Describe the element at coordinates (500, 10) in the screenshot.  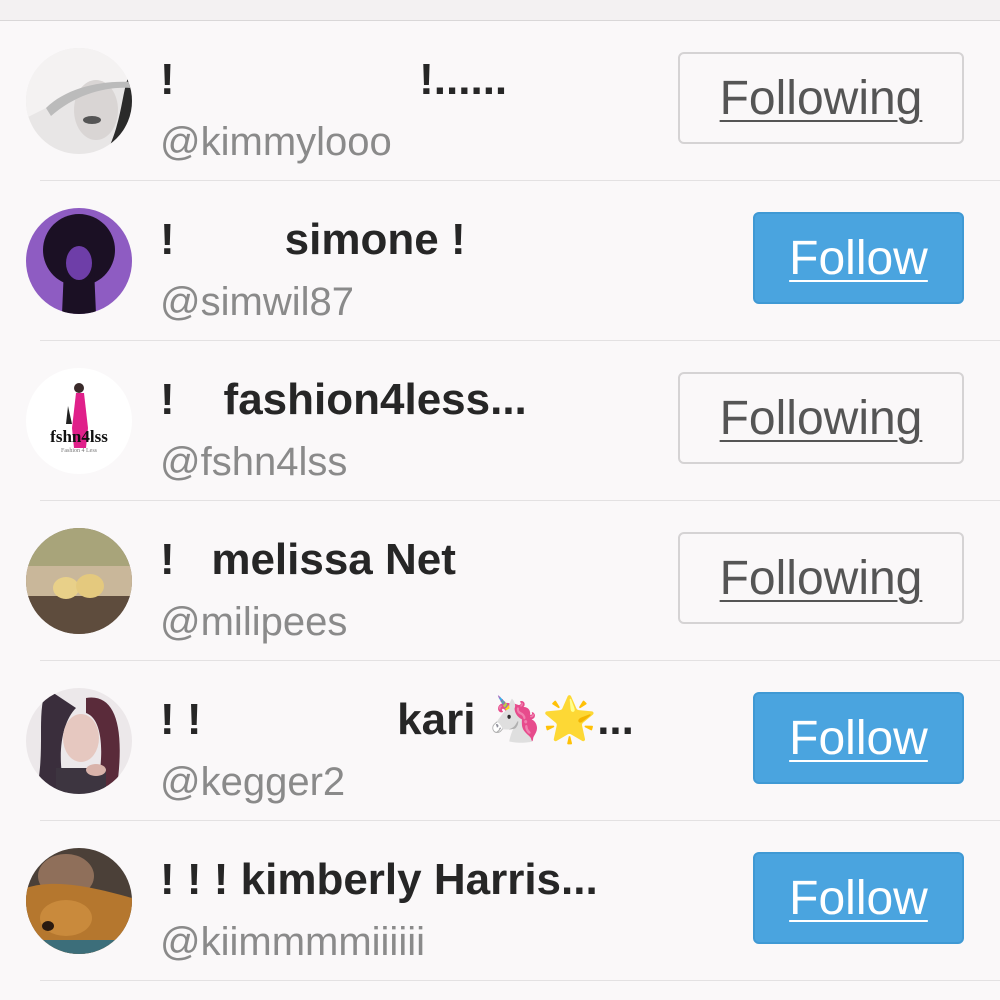
I see `top-divider` at that location.